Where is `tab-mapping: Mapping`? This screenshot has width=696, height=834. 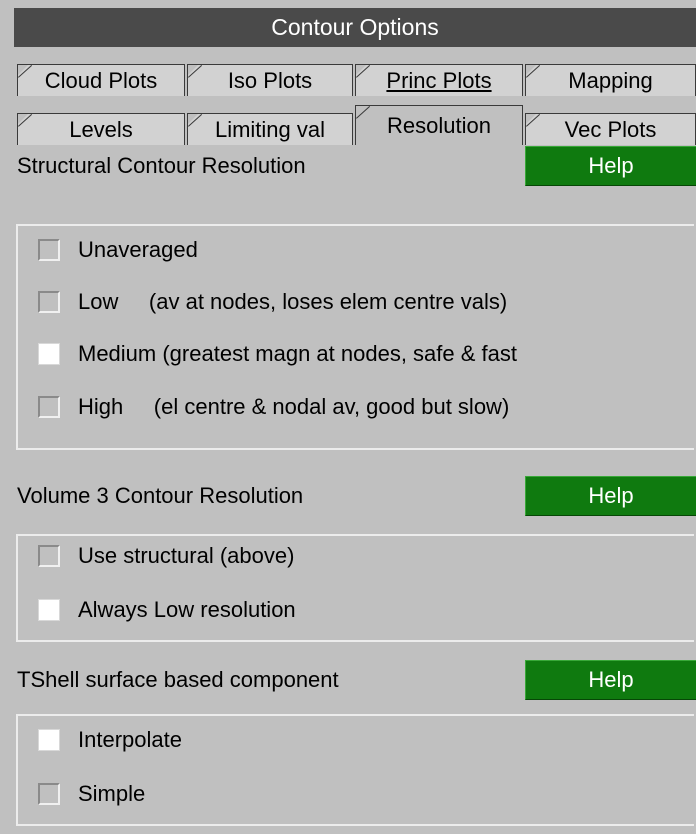
tab-mapping: Mapping is located at coordinates (610, 80).